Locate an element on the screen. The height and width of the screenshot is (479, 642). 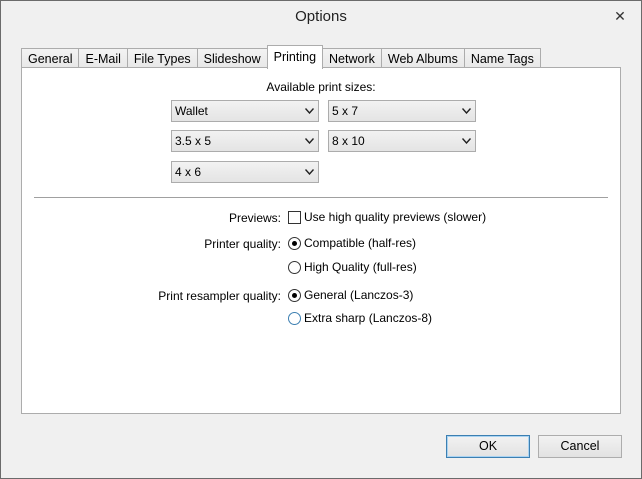
print-size-value: 3.5 x 5 is located at coordinates (193, 141).